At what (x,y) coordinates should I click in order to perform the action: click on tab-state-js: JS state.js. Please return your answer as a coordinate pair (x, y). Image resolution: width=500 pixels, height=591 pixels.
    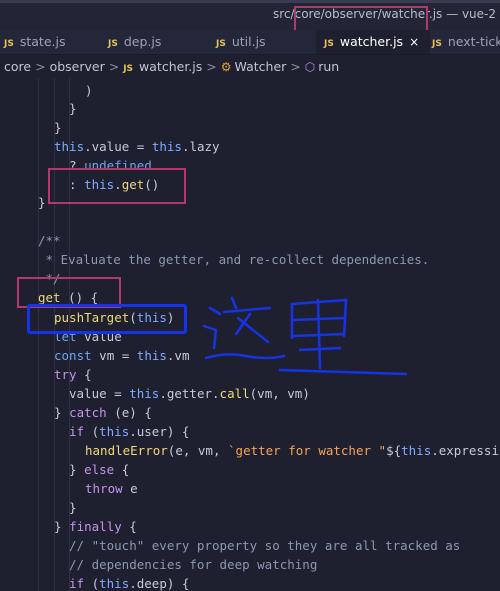
    Looking at the image, I should click on (52, 42).